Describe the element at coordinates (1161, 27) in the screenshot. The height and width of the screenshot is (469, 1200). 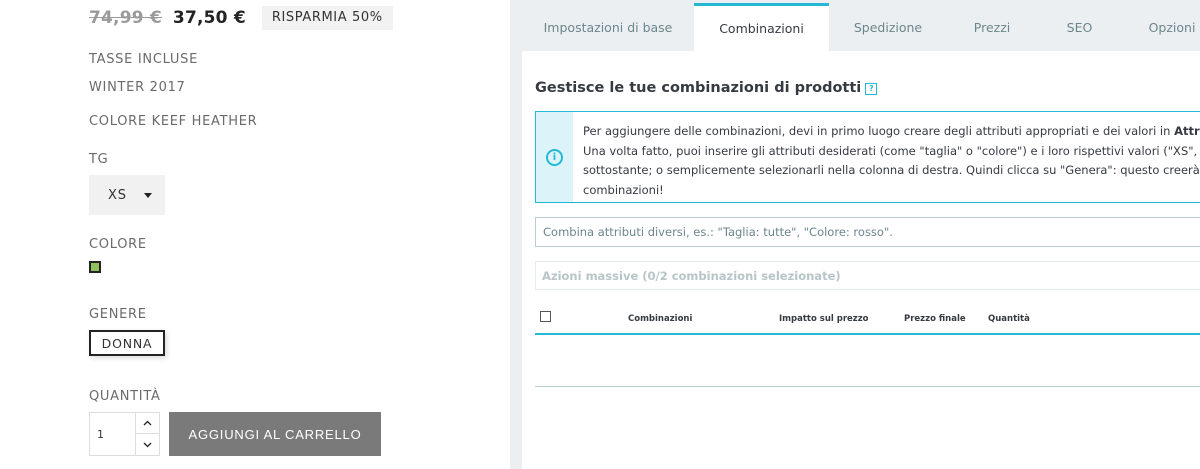
I see `tab-opzioni: Opzioni` at that location.